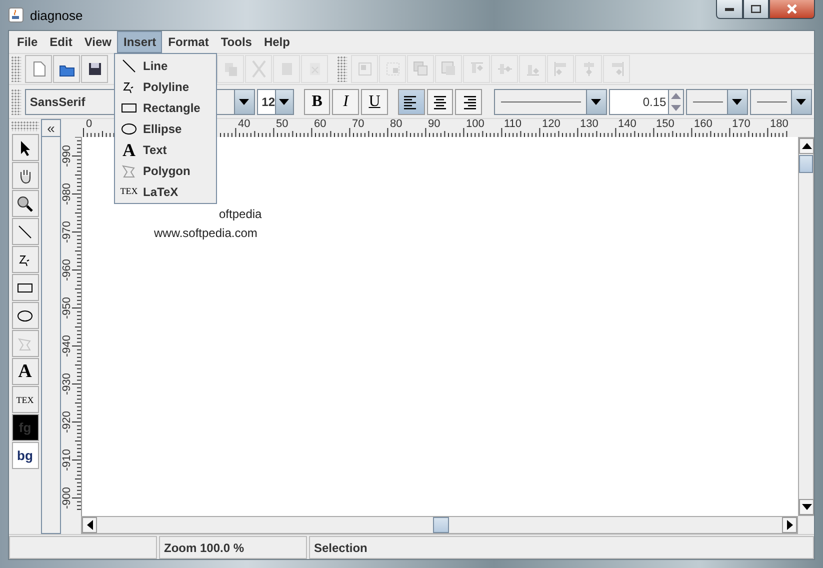 The image size is (823, 568). I want to click on ruler-label: 0, so click(89, 124).